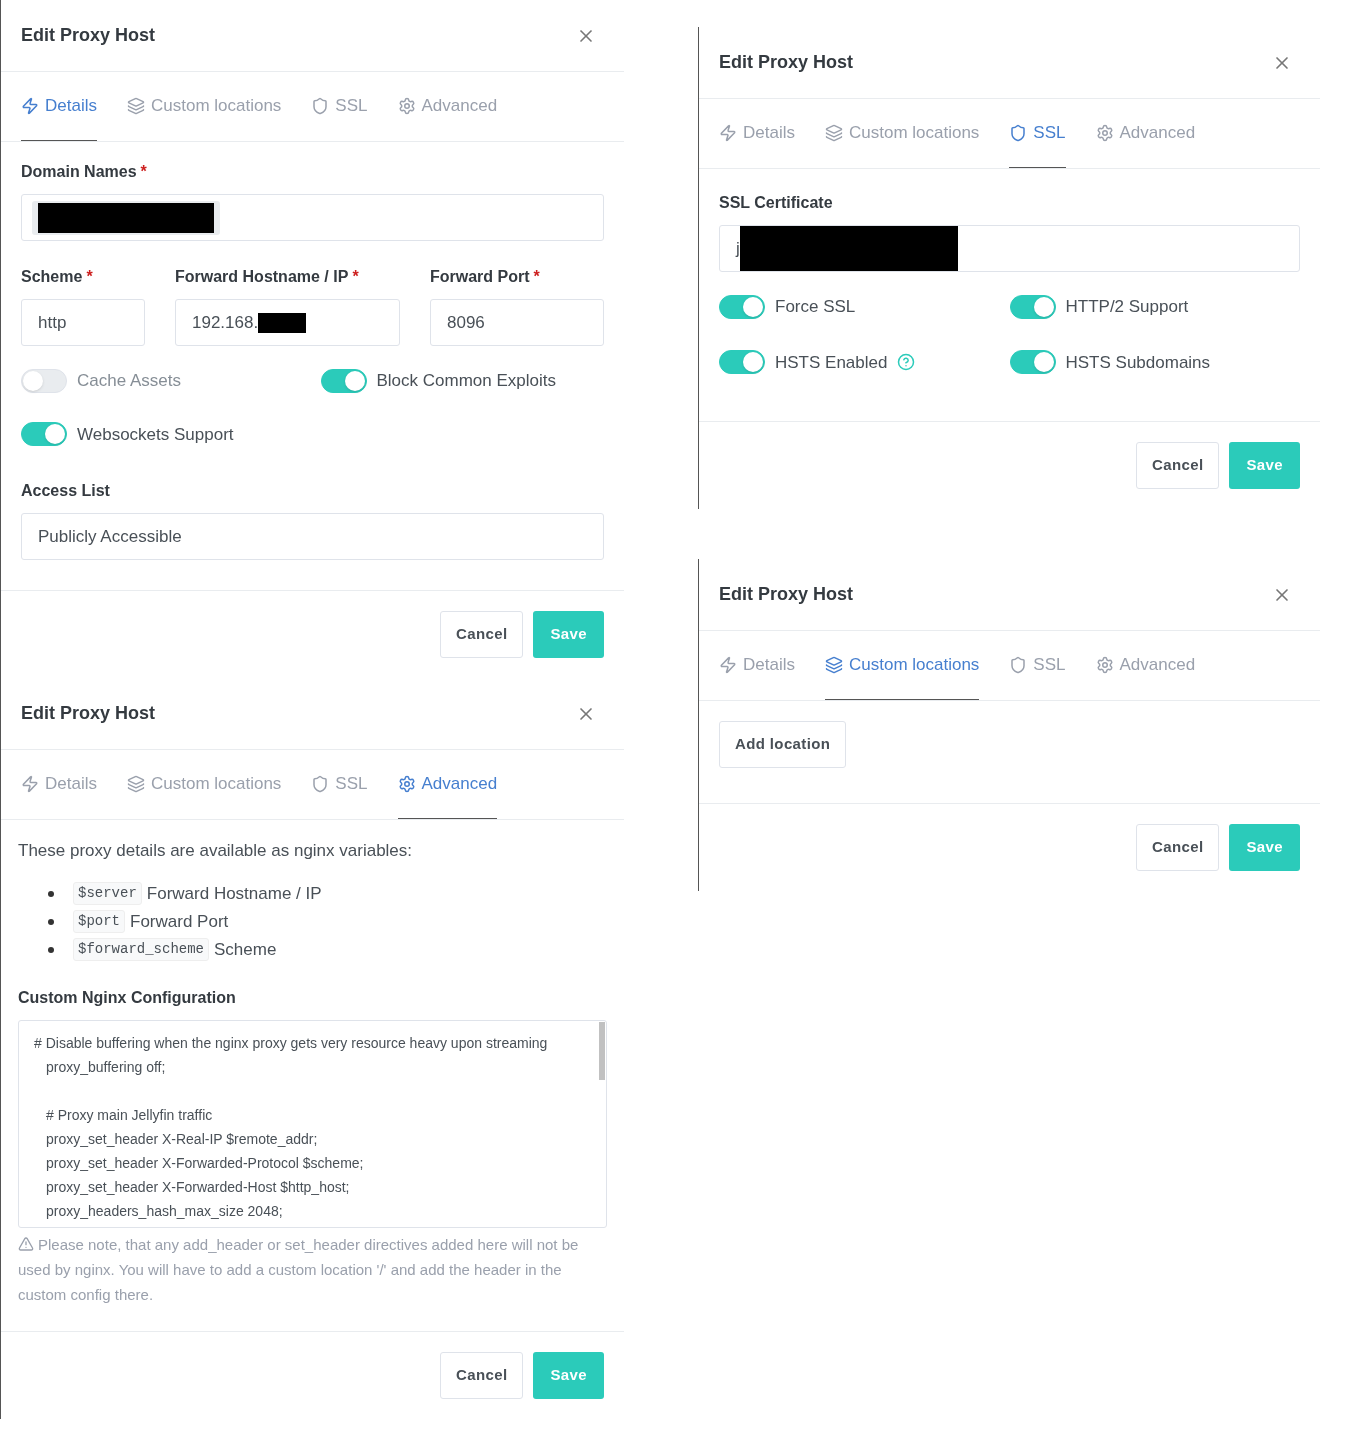  I want to click on code-line: proxy_set_header X-Forwarded-Protocol $scheme;, so click(205, 1163).